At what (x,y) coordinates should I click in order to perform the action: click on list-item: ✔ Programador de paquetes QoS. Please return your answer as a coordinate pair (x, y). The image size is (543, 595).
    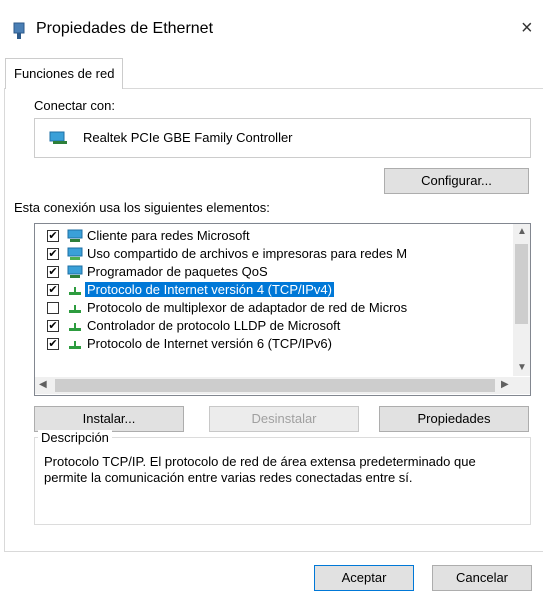
    Looking at the image, I should click on (282, 272).